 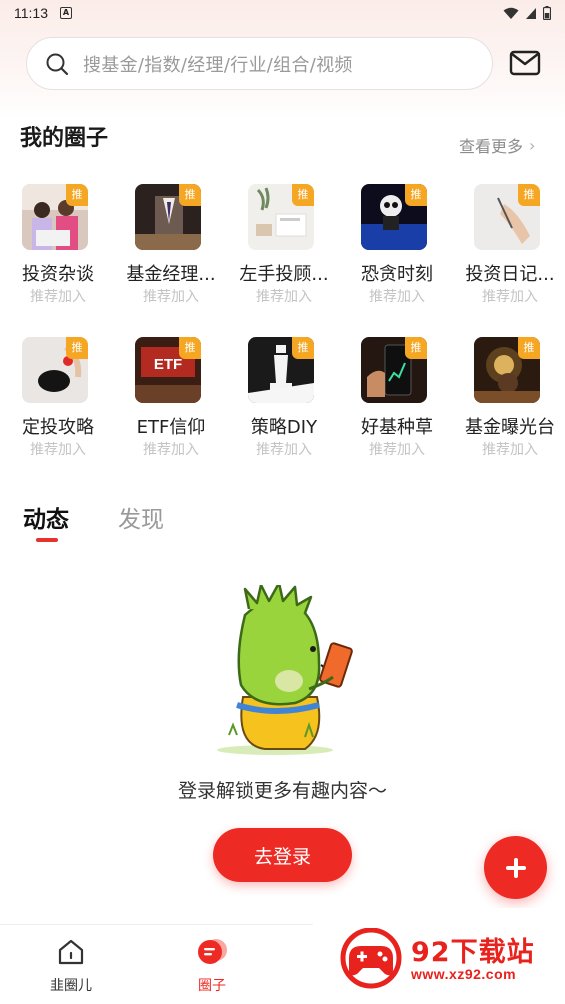 What do you see at coordinates (31, 13) in the screenshot?
I see `status-time: 11:13` at bounding box center [31, 13].